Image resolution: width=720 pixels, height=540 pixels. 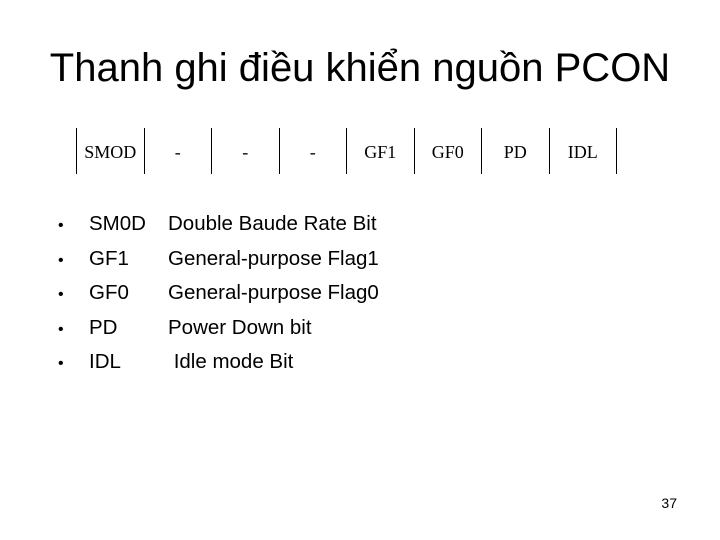 I want to click on list-item: • IDL Idle mode Bit, so click(x=218, y=367).